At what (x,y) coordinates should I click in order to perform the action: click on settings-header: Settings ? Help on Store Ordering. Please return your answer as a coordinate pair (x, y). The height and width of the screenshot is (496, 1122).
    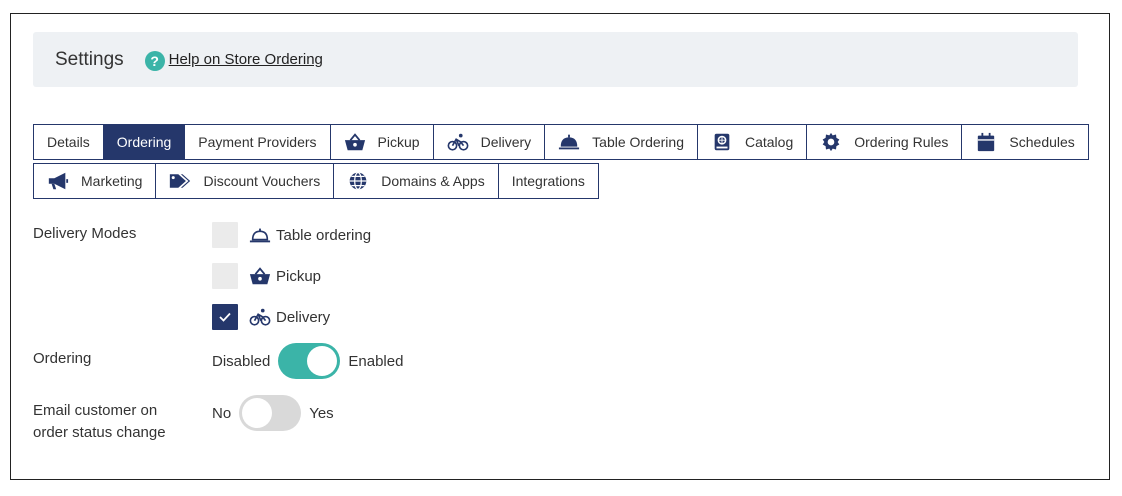
    Looking at the image, I should click on (555, 59).